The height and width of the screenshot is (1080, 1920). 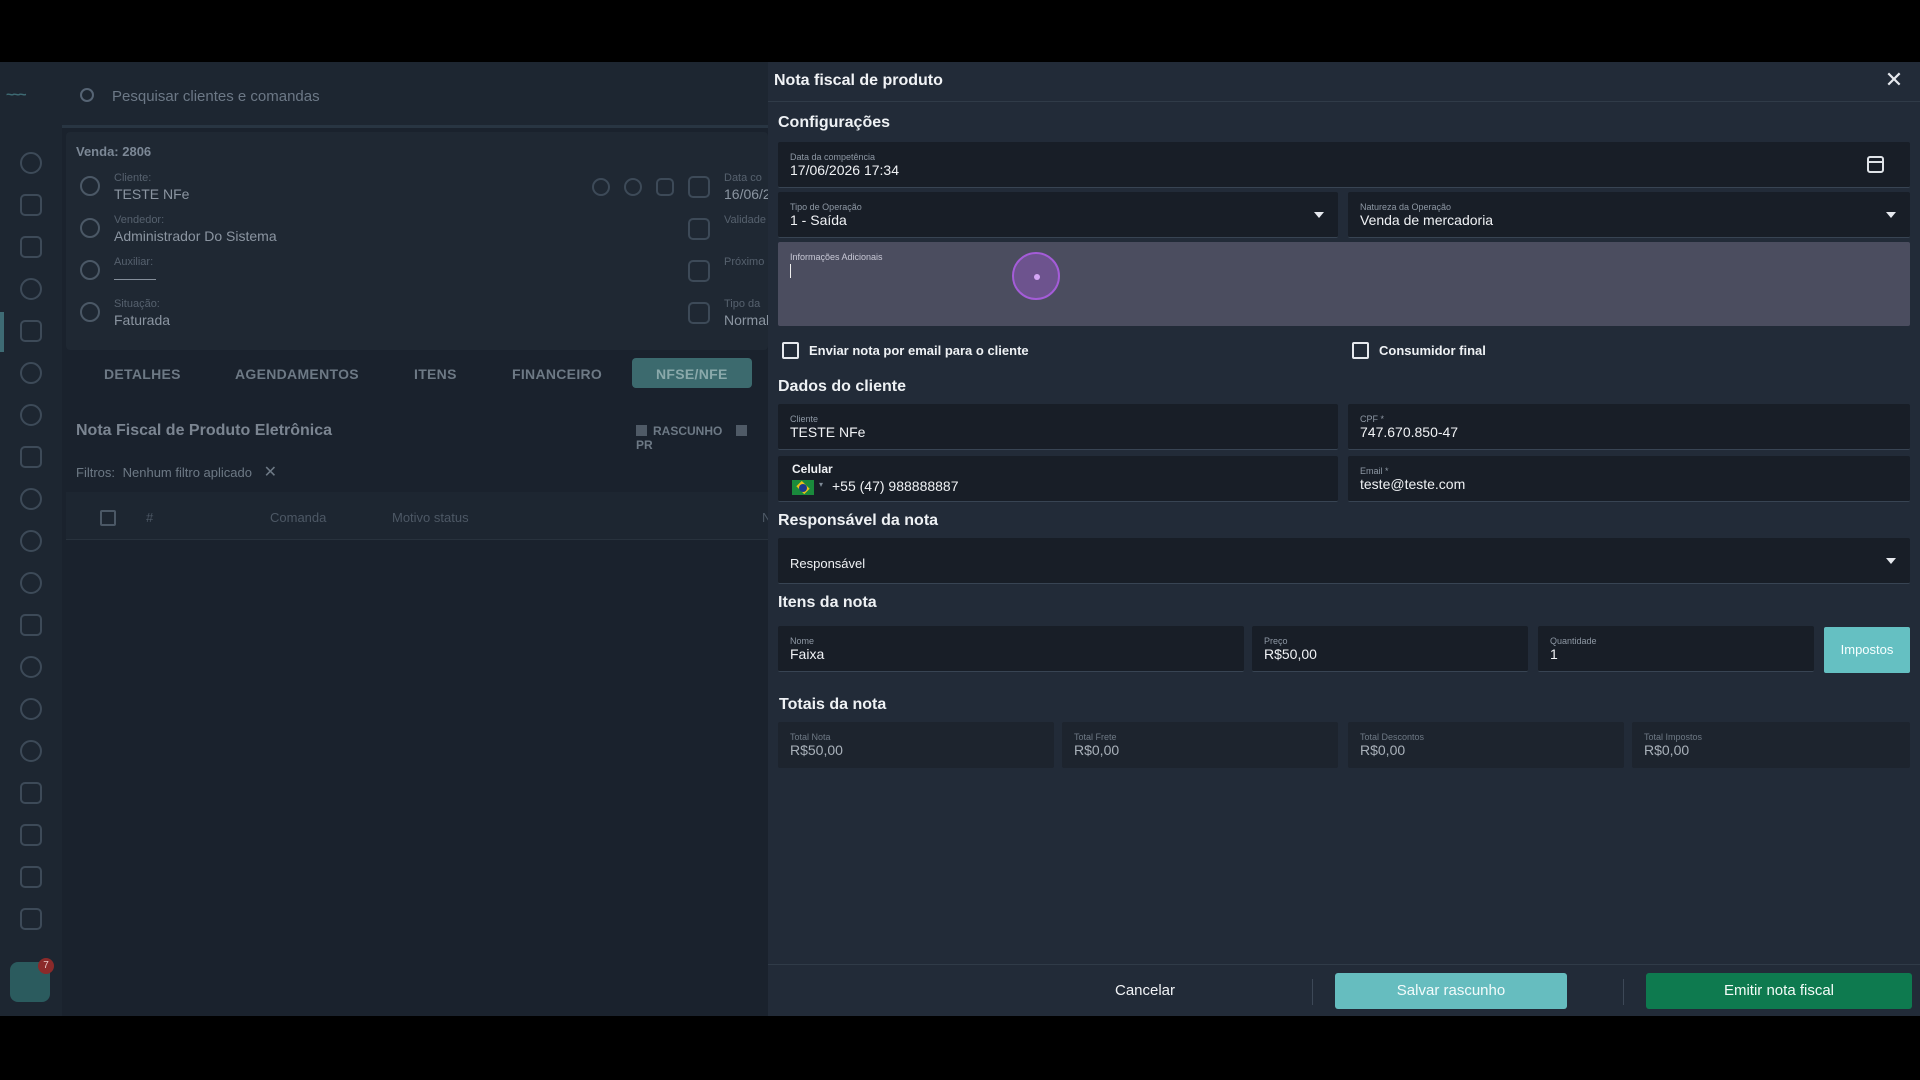 What do you see at coordinates (1419, 350) in the screenshot?
I see `consumidor-final-checkbox: Consumidor final` at bounding box center [1419, 350].